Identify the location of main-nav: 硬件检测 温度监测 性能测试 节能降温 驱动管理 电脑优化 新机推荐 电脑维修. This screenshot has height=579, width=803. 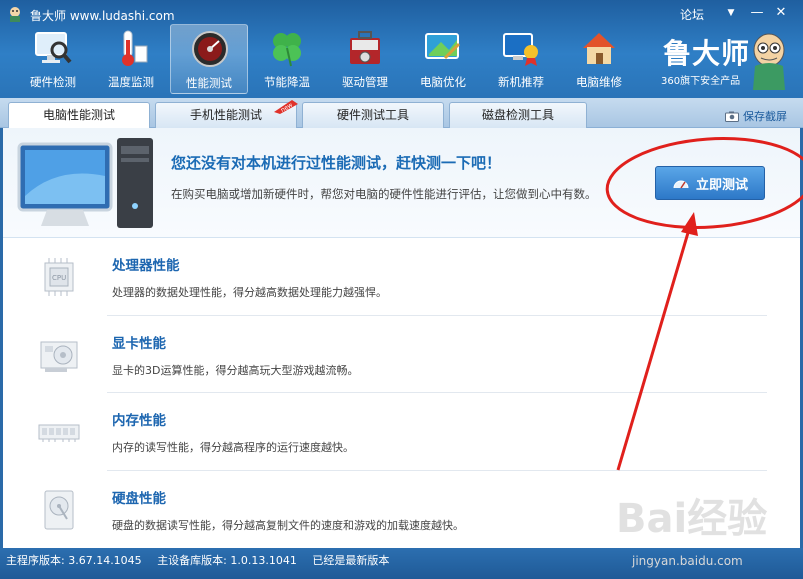
(326, 59).